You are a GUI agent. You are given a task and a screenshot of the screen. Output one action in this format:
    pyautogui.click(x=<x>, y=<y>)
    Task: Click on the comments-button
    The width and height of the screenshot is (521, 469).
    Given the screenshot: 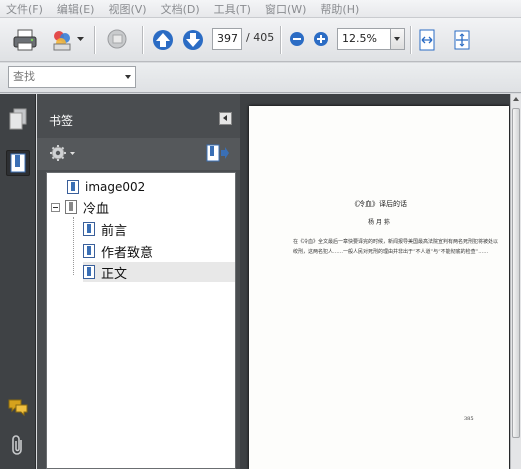 What is the action you would take?
    pyautogui.click(x=18, y=407)
    